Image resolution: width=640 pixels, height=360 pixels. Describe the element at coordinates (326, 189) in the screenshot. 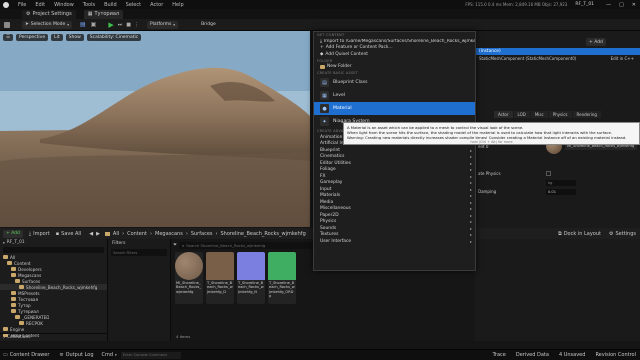

I see `advanced-asset-label: Input` at that location.